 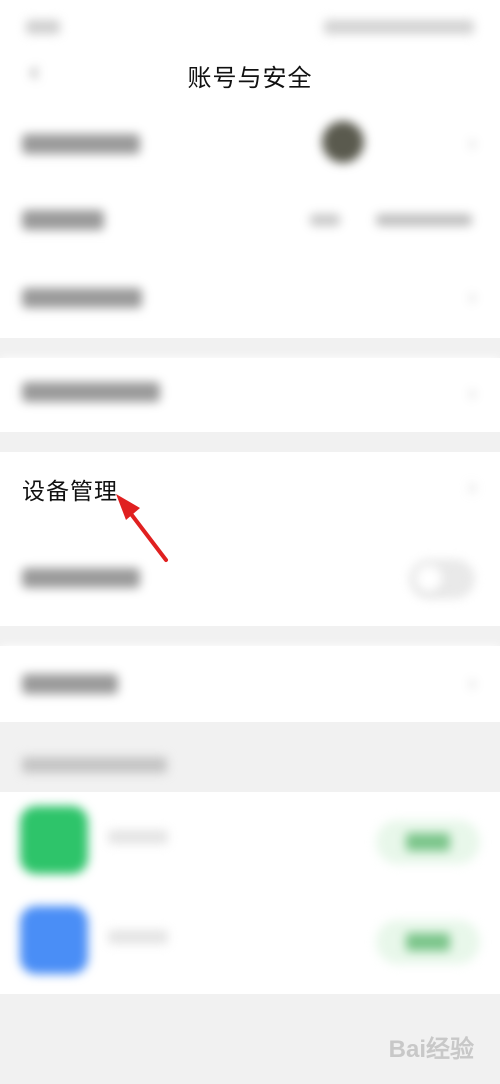 I want to click on status-time, so click(x=43, y=27).